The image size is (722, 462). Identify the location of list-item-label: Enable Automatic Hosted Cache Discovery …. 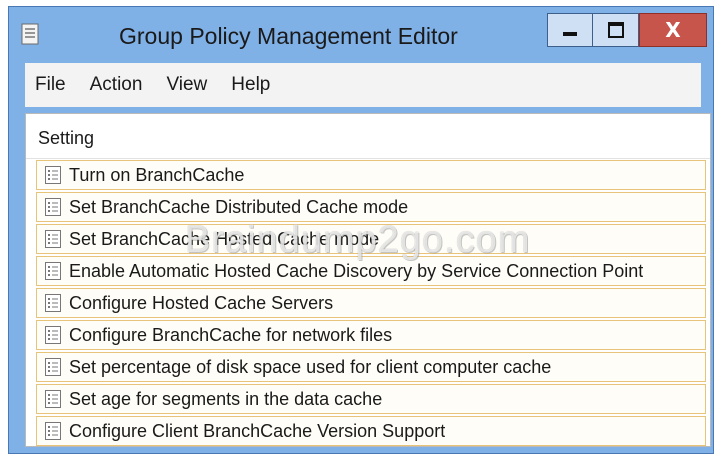
(356, 270).